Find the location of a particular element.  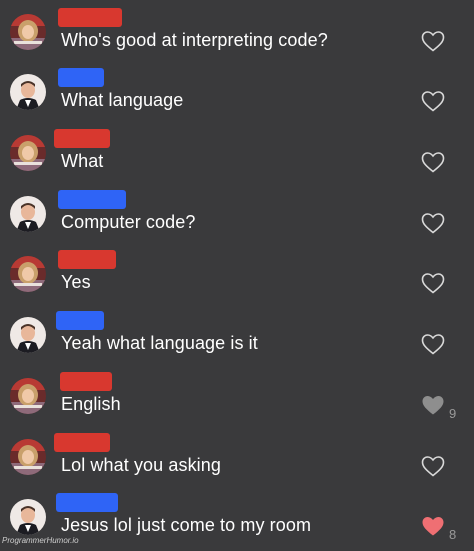

comment-text: Yeah what language is it is located at coordinates (159, 343).